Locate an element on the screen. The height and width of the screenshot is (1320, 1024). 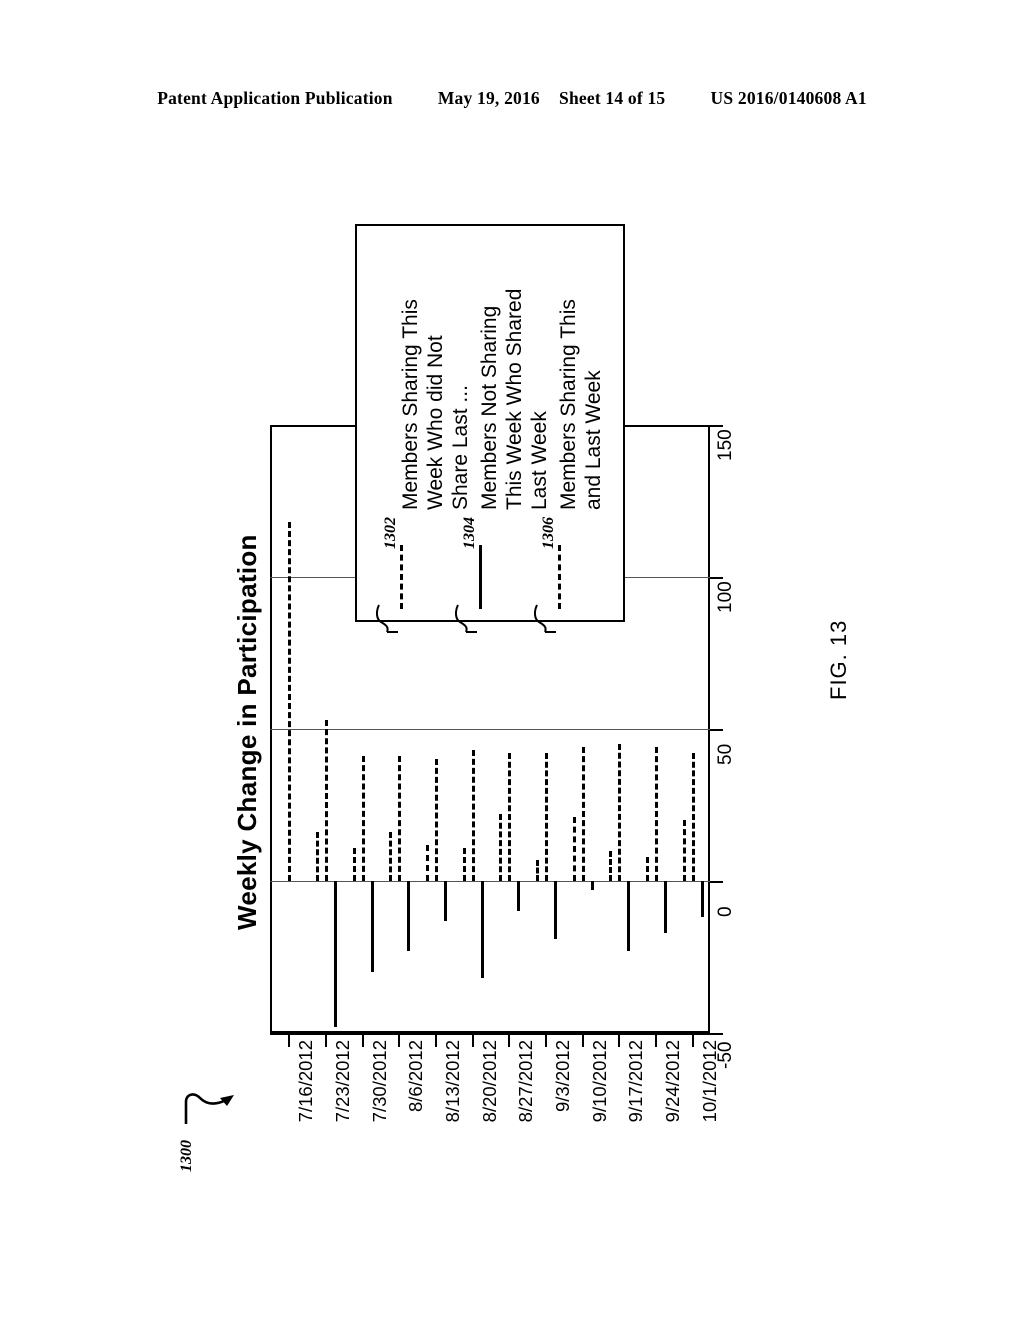
value-tick-label-0: 0 is located at coordinates (725, 911).